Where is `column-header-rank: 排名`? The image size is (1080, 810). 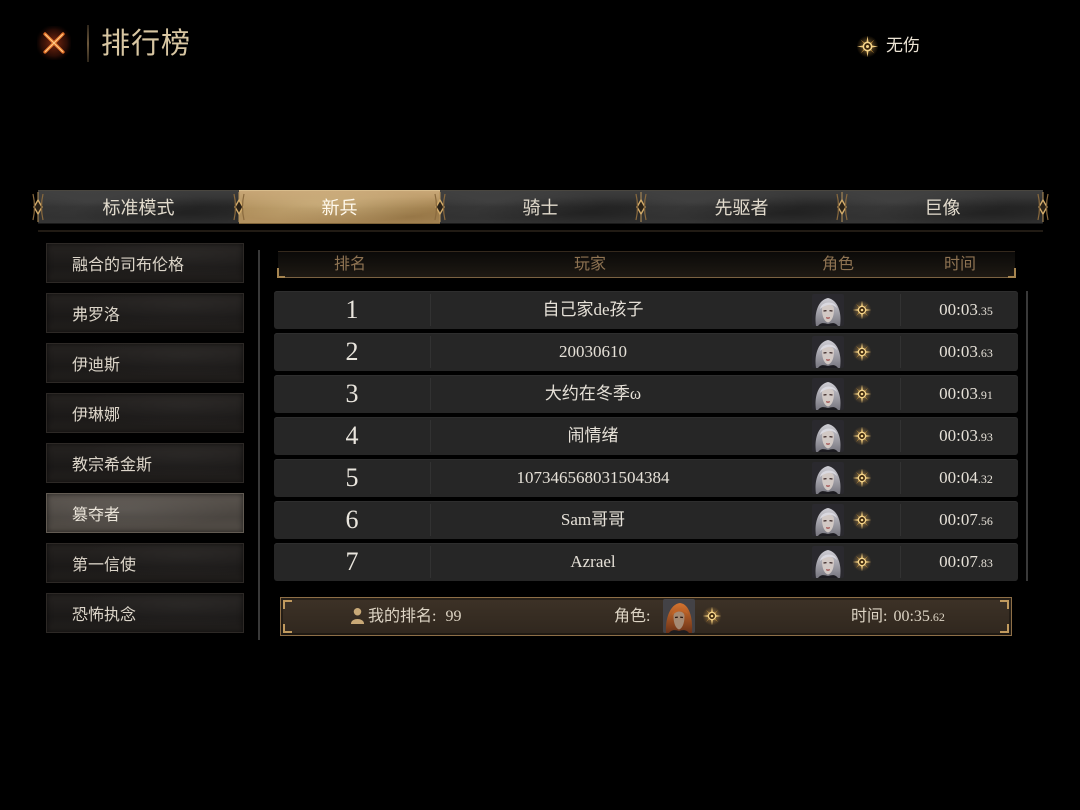
column-header-rank: 排名 is located at coordinates (350, 264).